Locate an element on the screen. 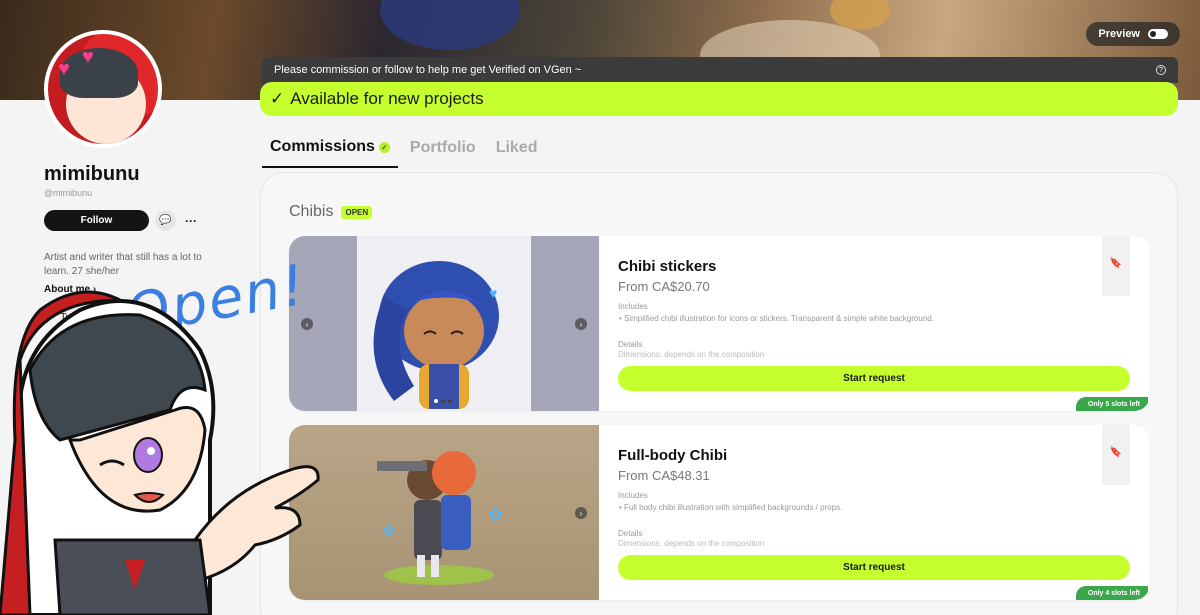 Image resolution: width=1200 pixels, height=615 pixels. twitter-link: 🐦 Twitter is located at coordinates (67, 317).